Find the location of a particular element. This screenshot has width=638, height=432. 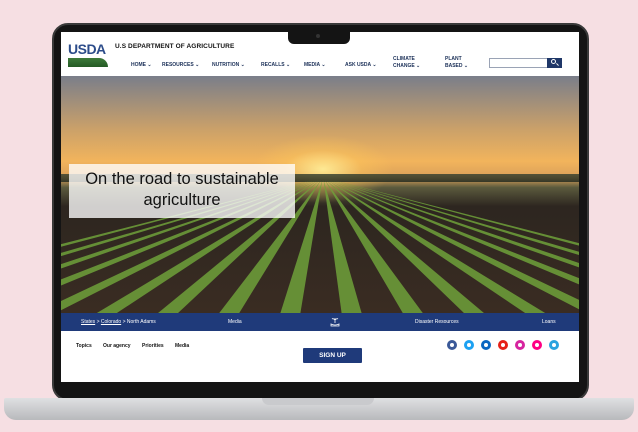

footer-link-media: Media is located at coordinates (182, 346).